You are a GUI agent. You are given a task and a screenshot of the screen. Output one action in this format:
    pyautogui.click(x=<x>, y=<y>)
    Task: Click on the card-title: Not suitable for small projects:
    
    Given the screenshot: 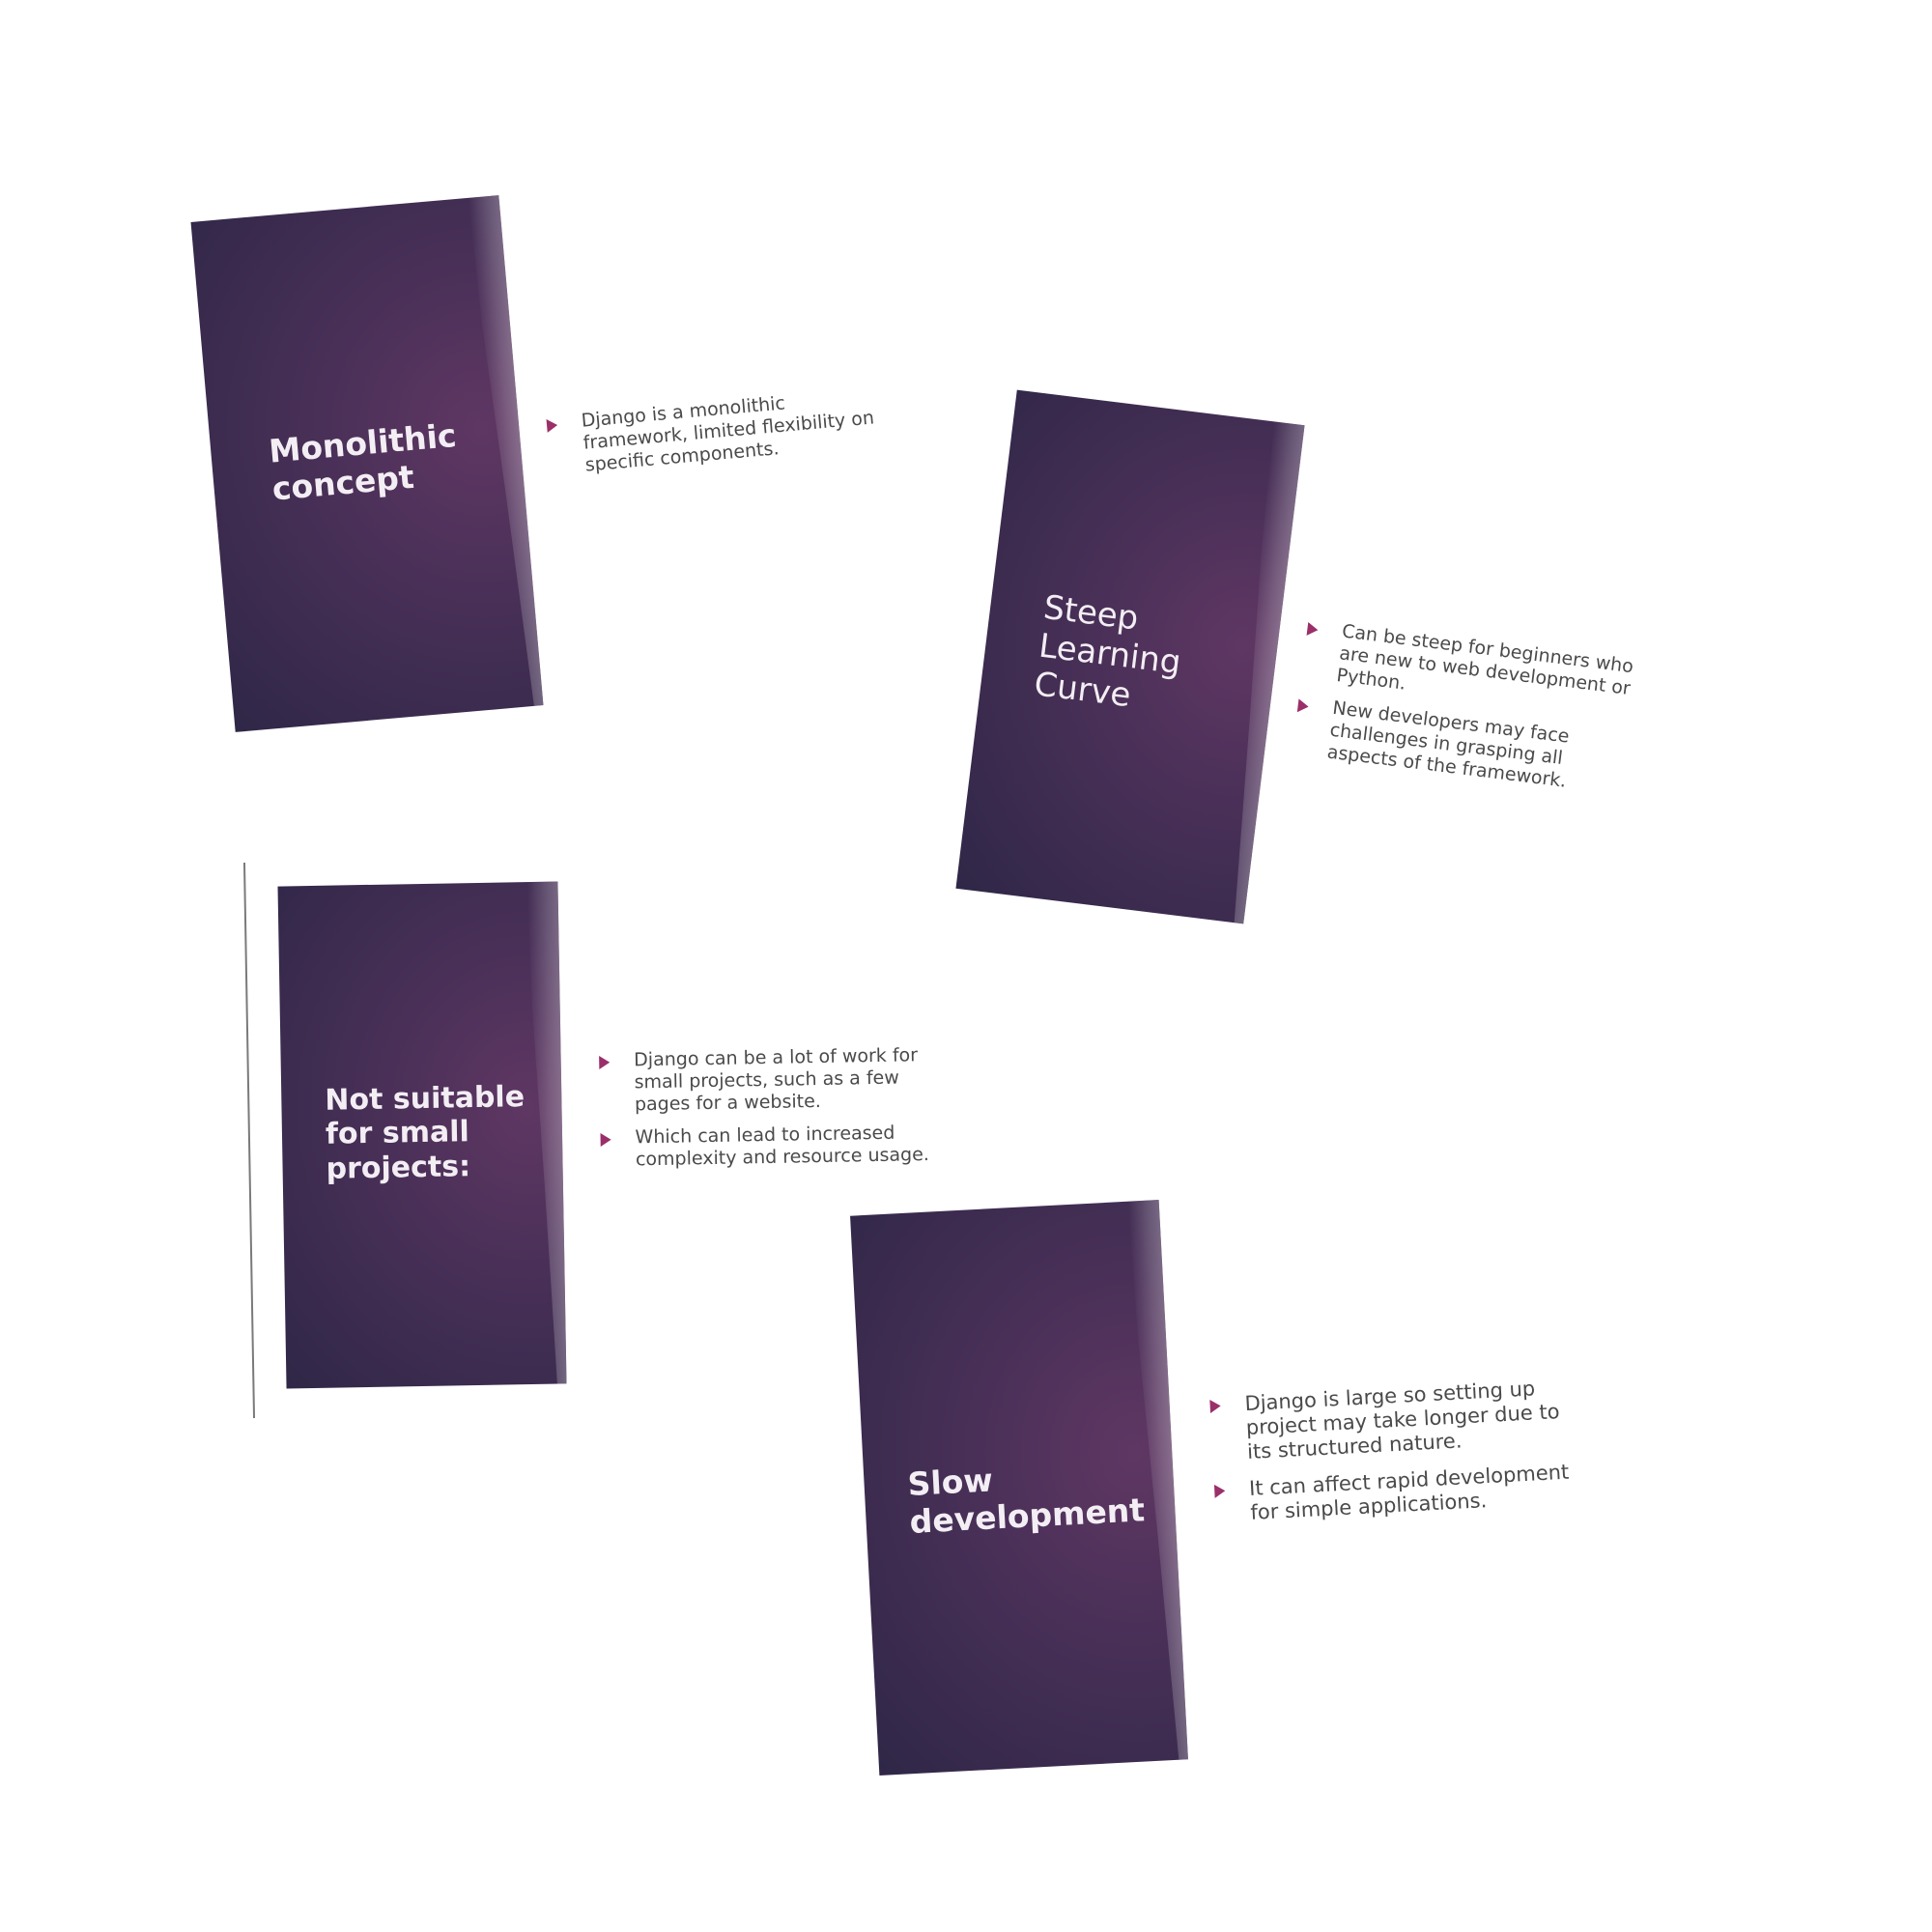 What is the action you would take?
    pyautogui.click(x=425, y=1133)
    